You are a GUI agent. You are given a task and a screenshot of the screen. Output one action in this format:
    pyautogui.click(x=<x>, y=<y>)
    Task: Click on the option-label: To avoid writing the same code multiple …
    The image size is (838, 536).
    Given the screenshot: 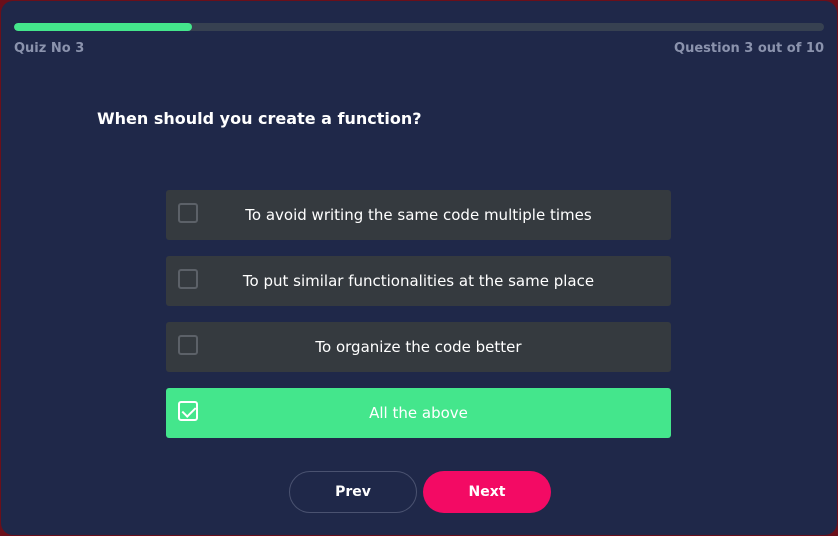 What is the action you would take?
    pyautogui.click(x=418, y=215)
    